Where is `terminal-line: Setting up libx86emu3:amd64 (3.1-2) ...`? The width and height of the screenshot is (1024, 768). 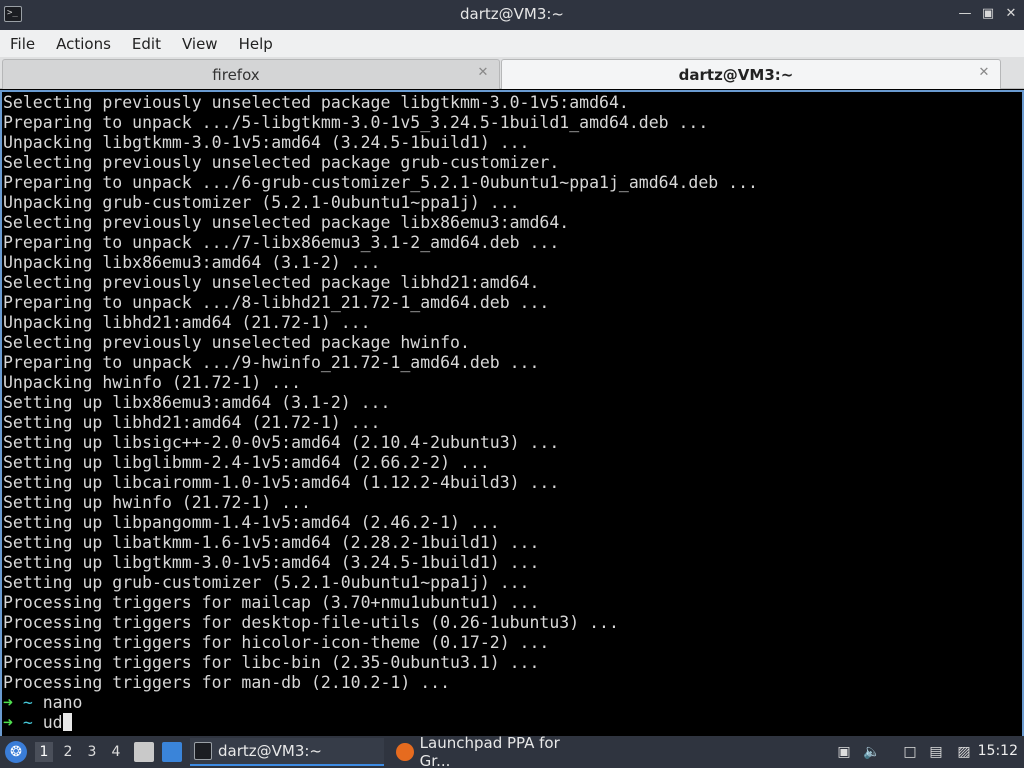 terminal-line: Setting up libx86emu3:amd64 (3.1-2) ... is located at coordinates (197, 402).